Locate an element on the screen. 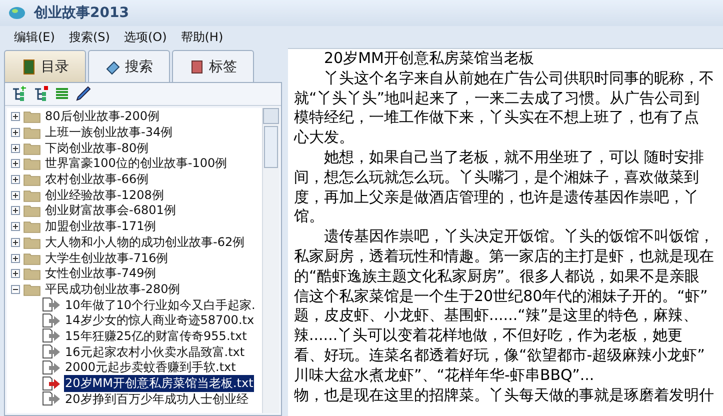  menu-item: 编辑(E) is located at coordinates (34, 37).